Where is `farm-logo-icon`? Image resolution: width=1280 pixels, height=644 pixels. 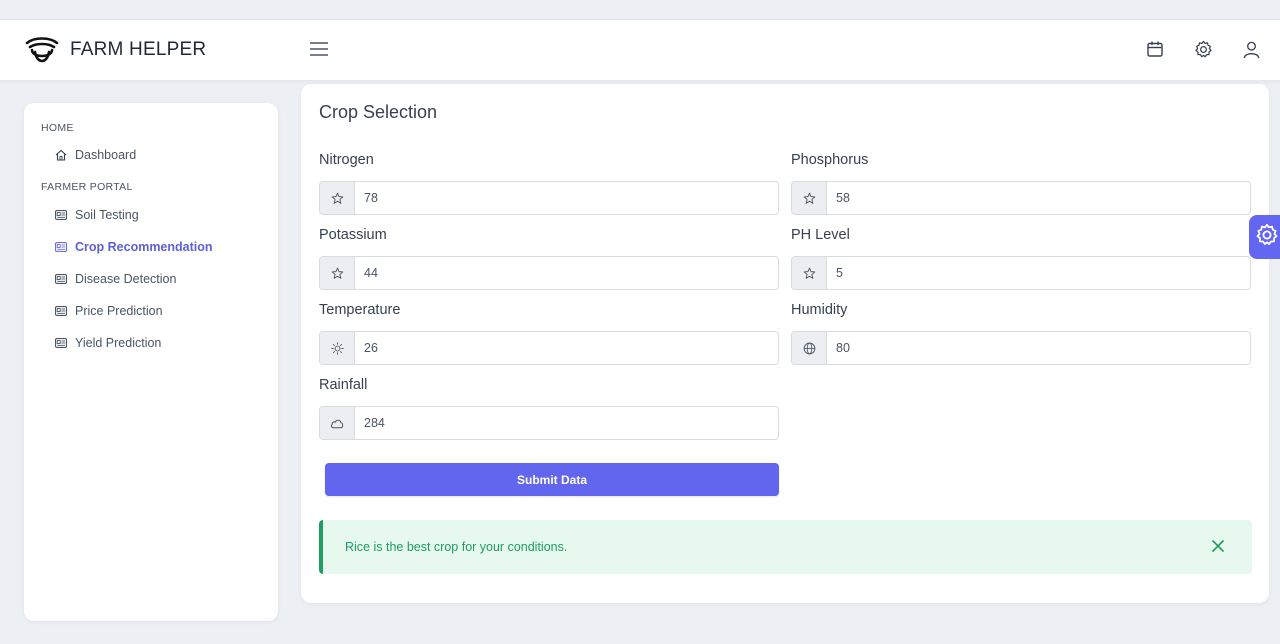 farm-logo-icon is located at coordinates (42, 50).